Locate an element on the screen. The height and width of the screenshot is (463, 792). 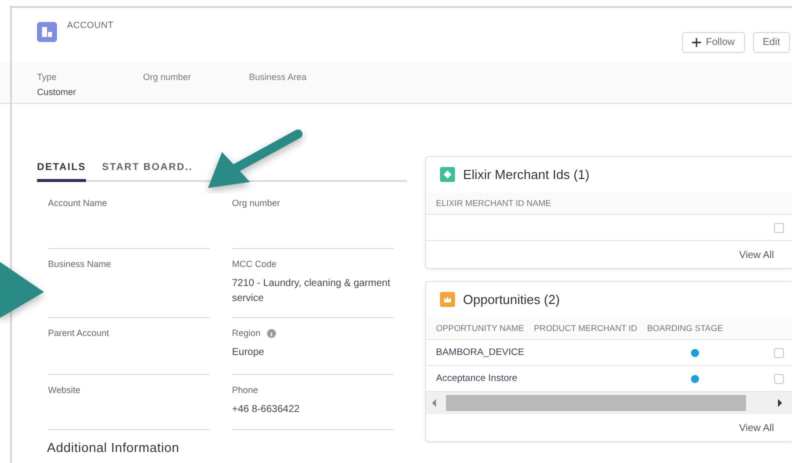
field-label: Org number is located at coordinates (256, 203).